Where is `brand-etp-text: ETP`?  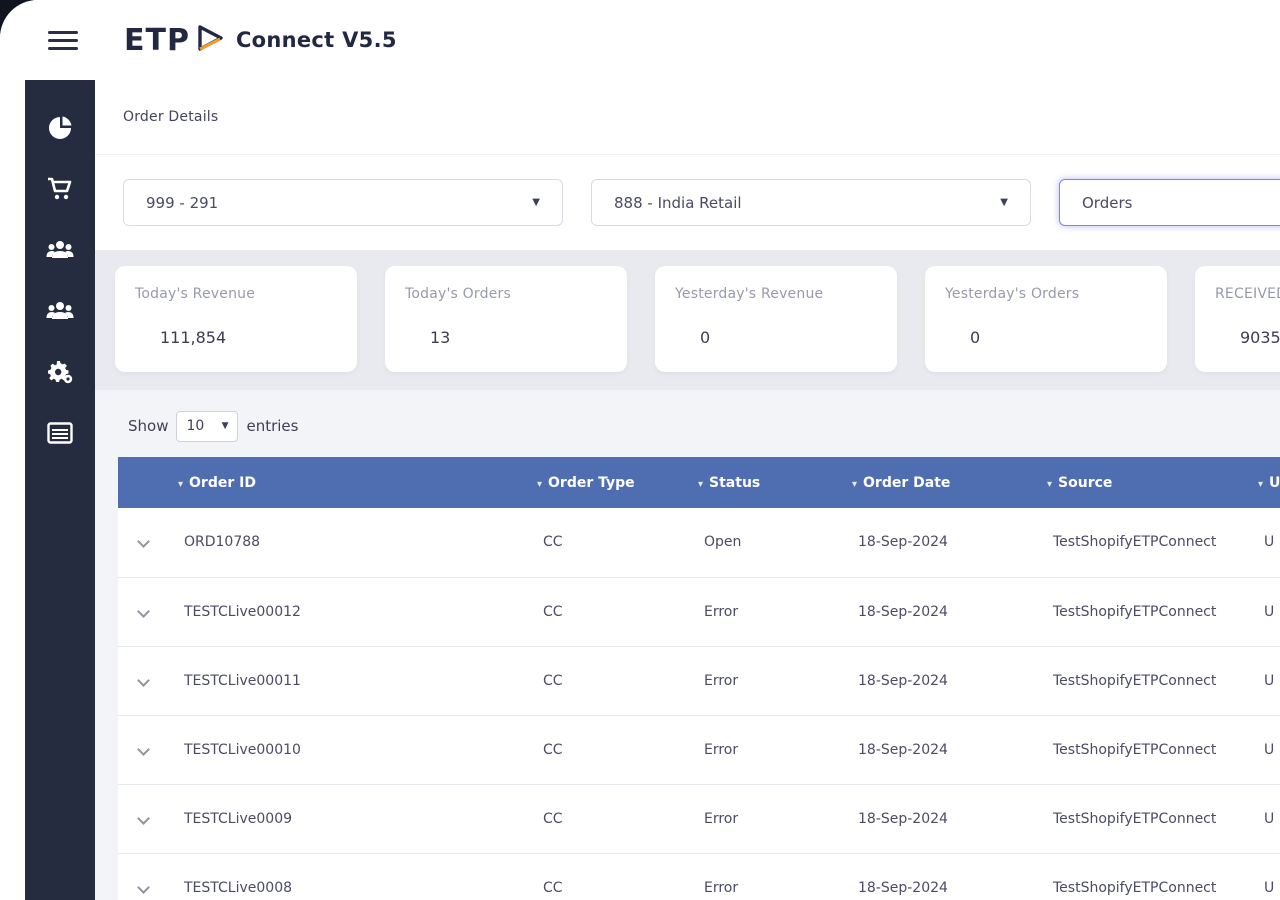 brand-etp-text: ETP is located at coordinates (157, 40).